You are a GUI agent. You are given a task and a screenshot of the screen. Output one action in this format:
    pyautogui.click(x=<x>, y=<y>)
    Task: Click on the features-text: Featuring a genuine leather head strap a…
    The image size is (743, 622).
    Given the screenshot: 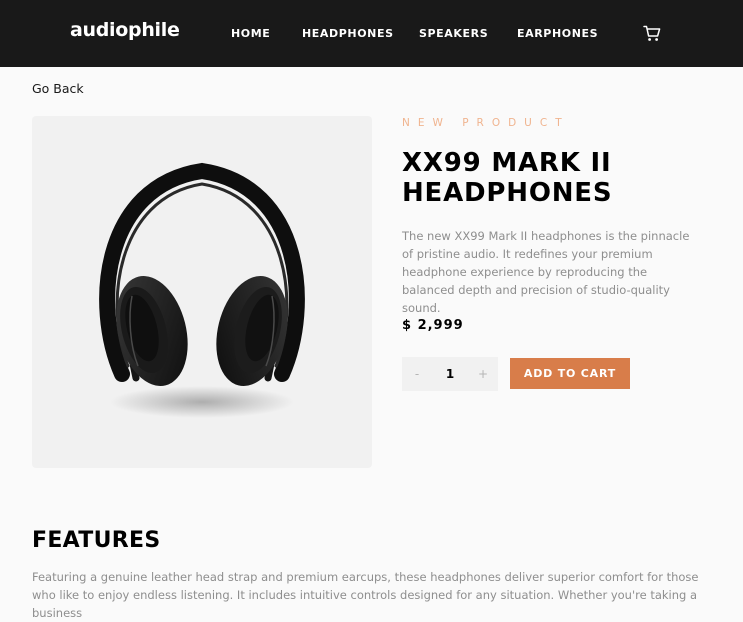 What is the action you would take?
    pyautogui.click(x=365, y=595)
    